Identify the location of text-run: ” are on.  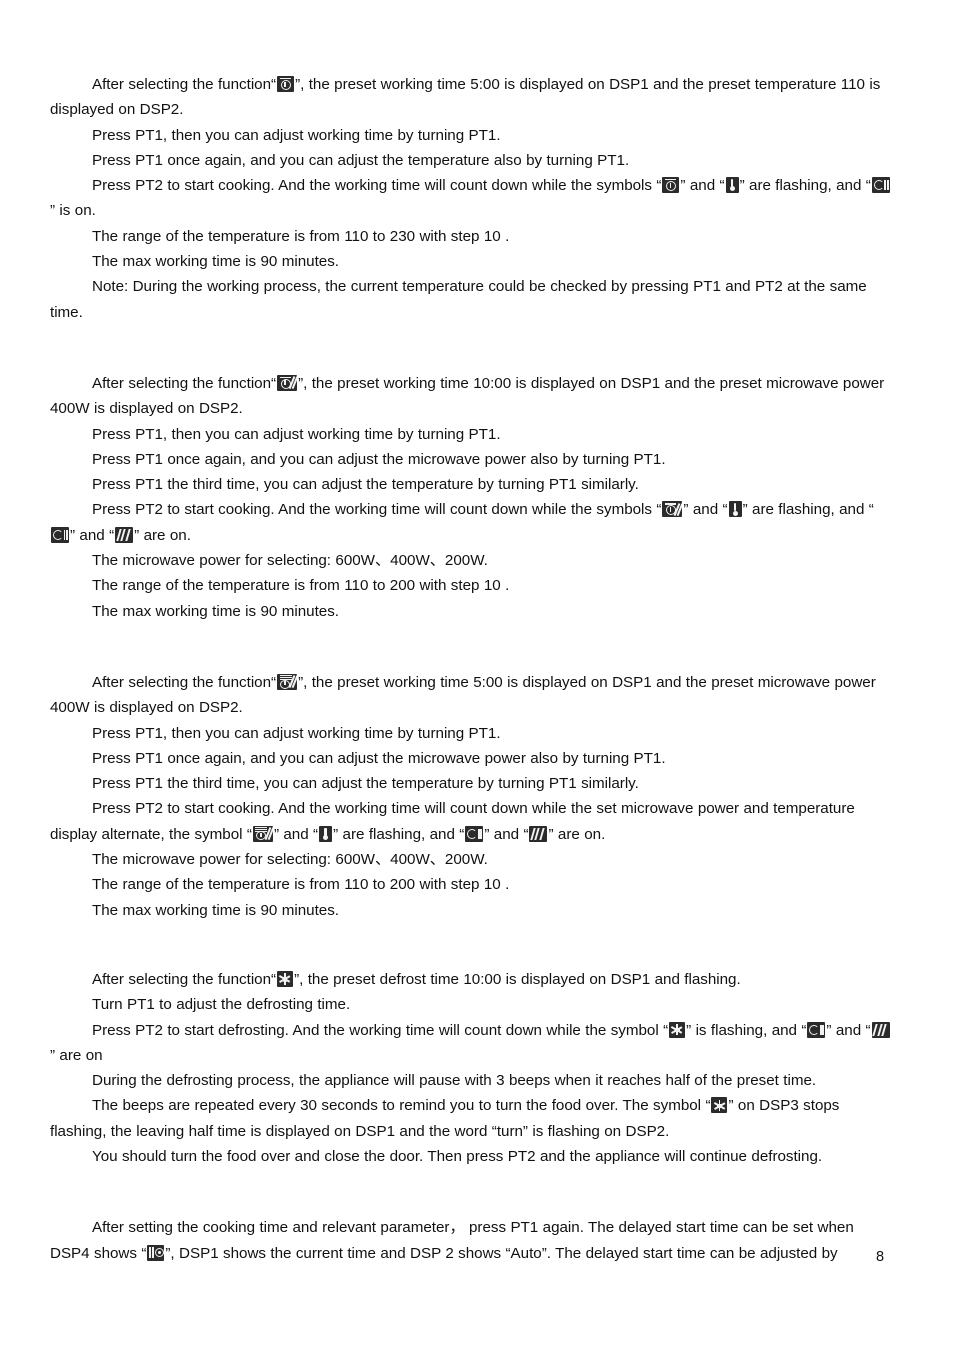
(76, 1055).